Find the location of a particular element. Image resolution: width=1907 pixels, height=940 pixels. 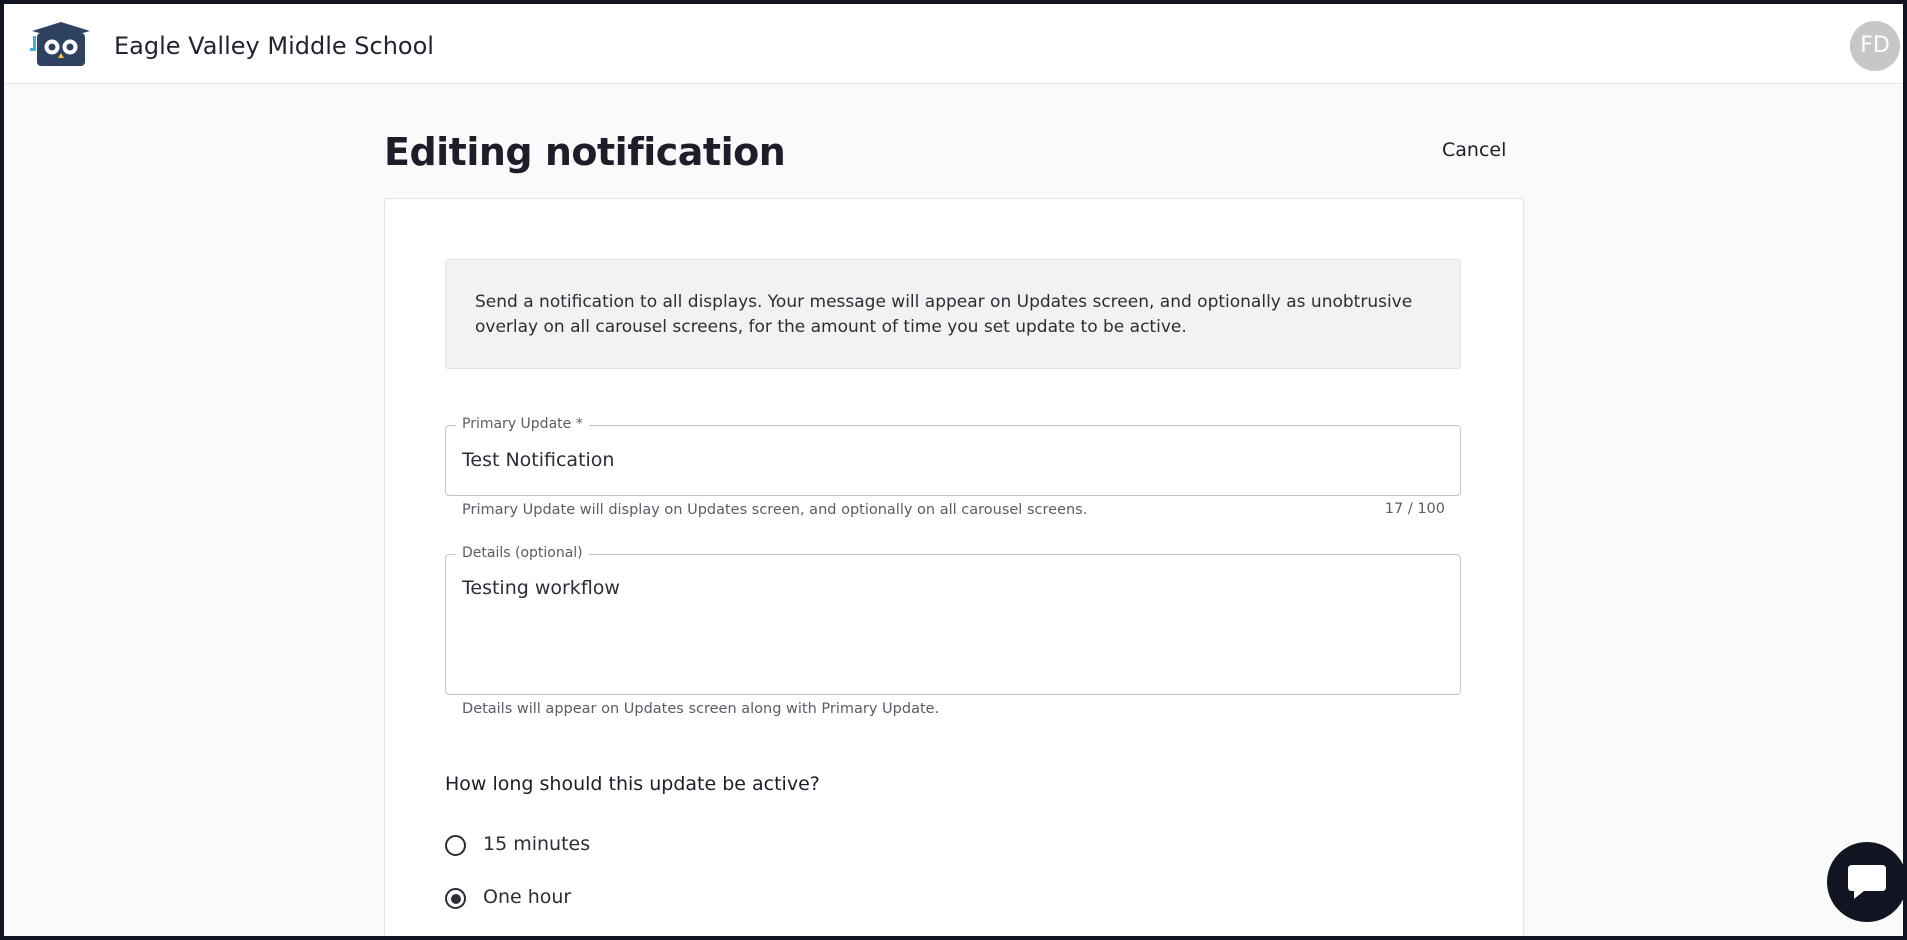

details-textarea: Testing workflow is located at coordinates (541, 588).